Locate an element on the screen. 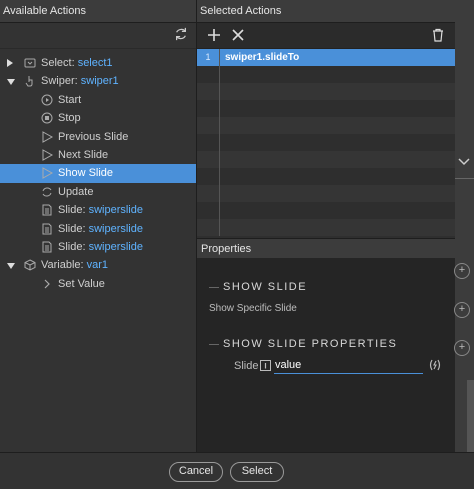  row-action-text: swiper1.slideTo is located at coordinates (262, 57).